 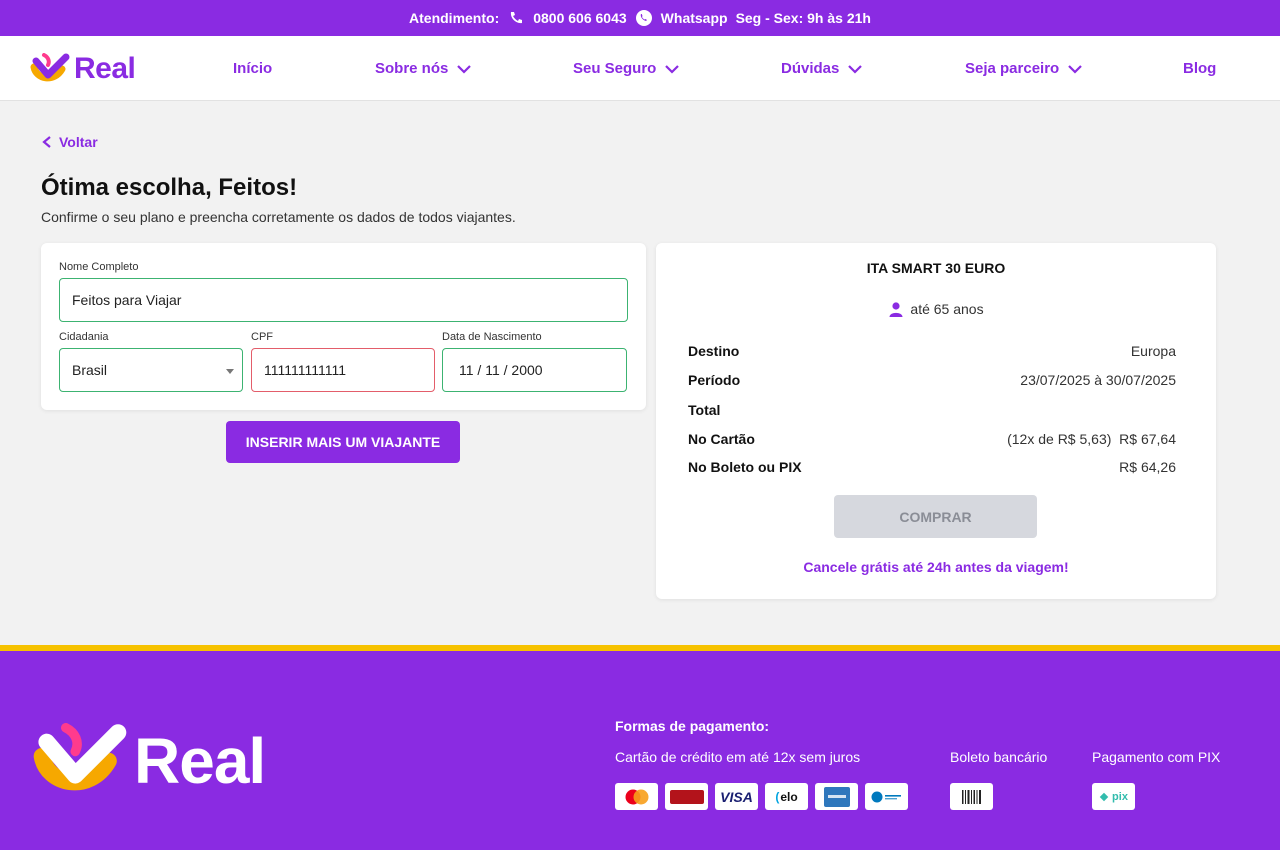 What do you see at coordinates (745, 467) in the screenshot?
I see `summary-key: No Boleto ou PIX` at bounding box center [745, 467].